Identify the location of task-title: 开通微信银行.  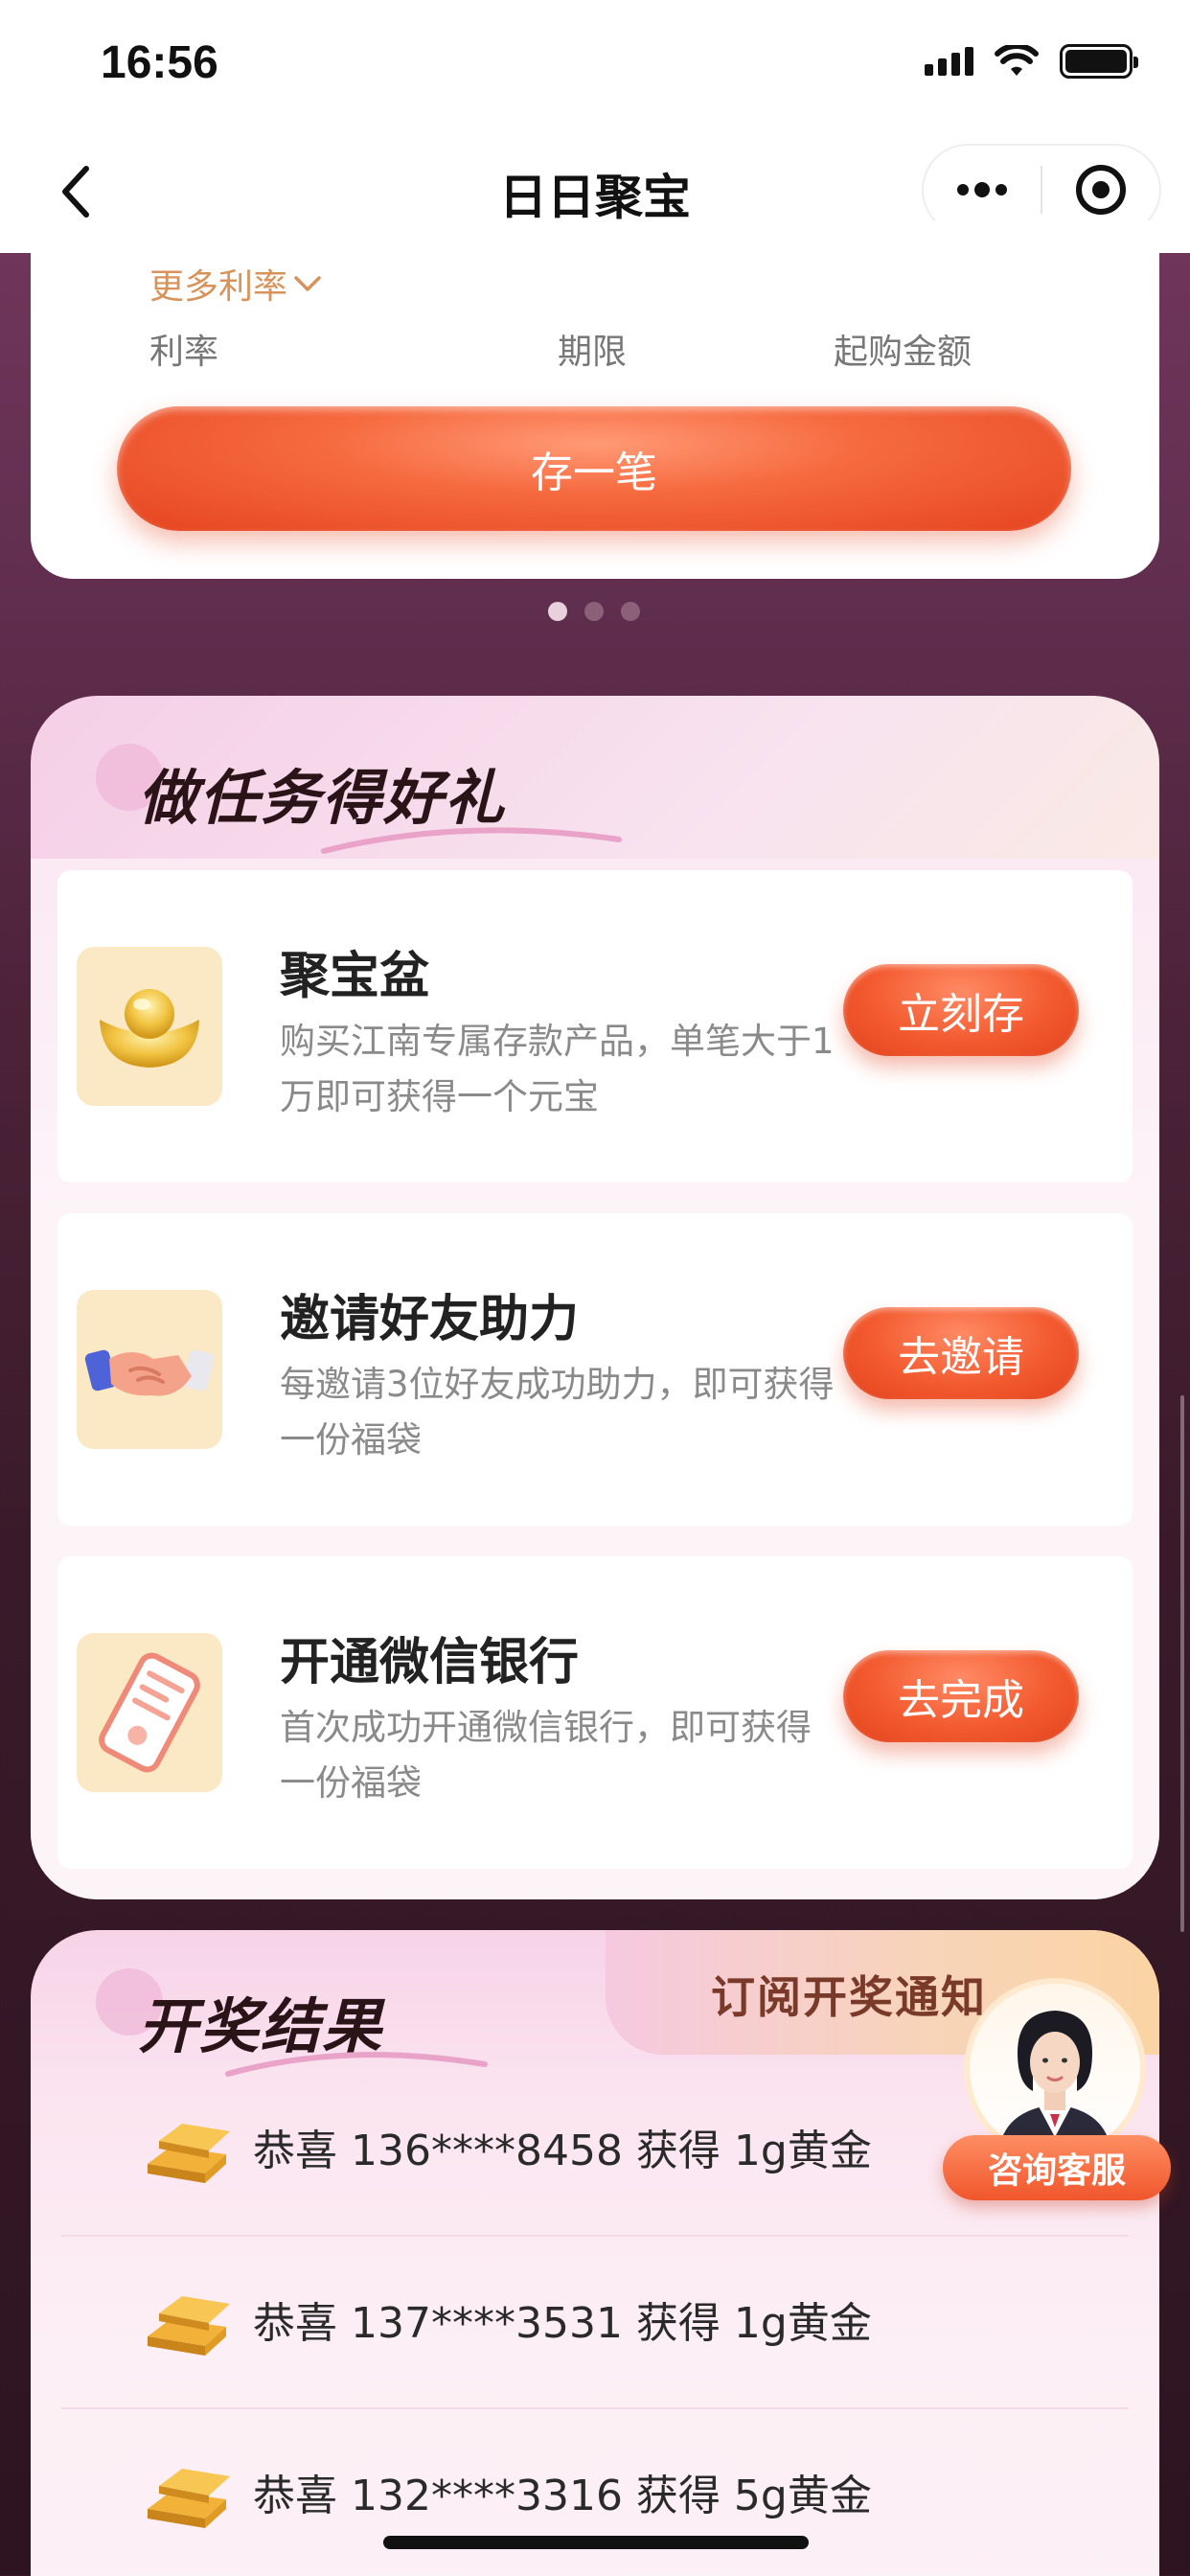
(430, 1662).